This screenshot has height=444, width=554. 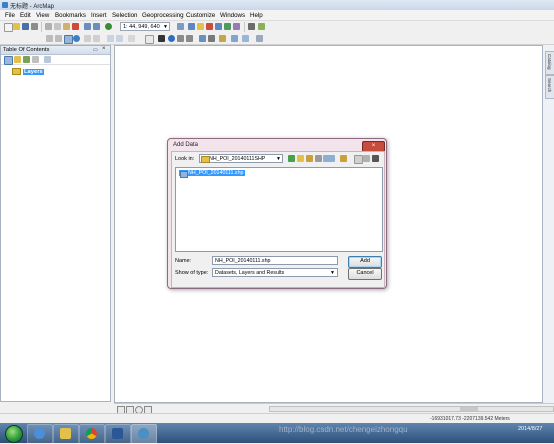 What do you see at coordinates (318, 158) in the screenshot?
I see `toggle-contents-icon` at bounding box center [318, 158].